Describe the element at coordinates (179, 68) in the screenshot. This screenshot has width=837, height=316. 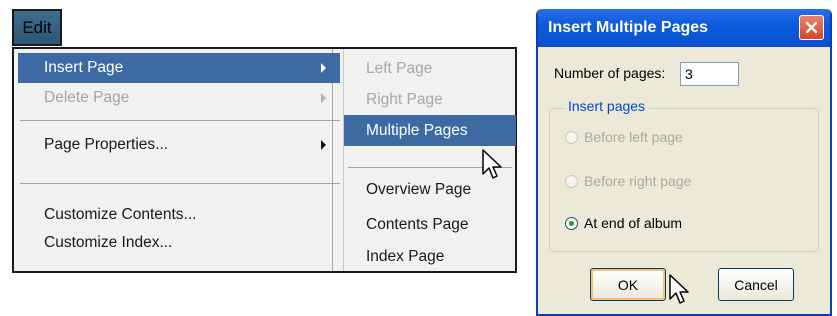
I see `menu-item-insert-page: Insert Page` at that location.